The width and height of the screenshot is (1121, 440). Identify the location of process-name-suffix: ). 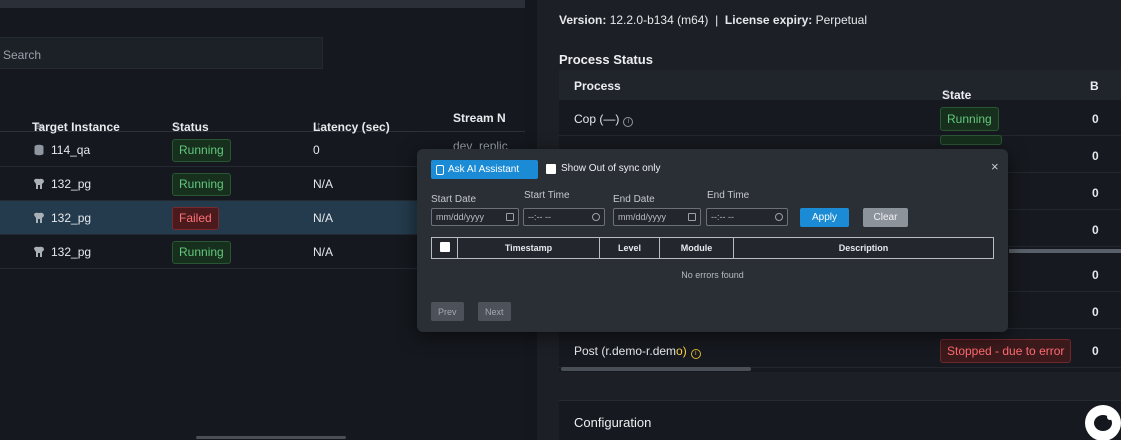
(684, 351).